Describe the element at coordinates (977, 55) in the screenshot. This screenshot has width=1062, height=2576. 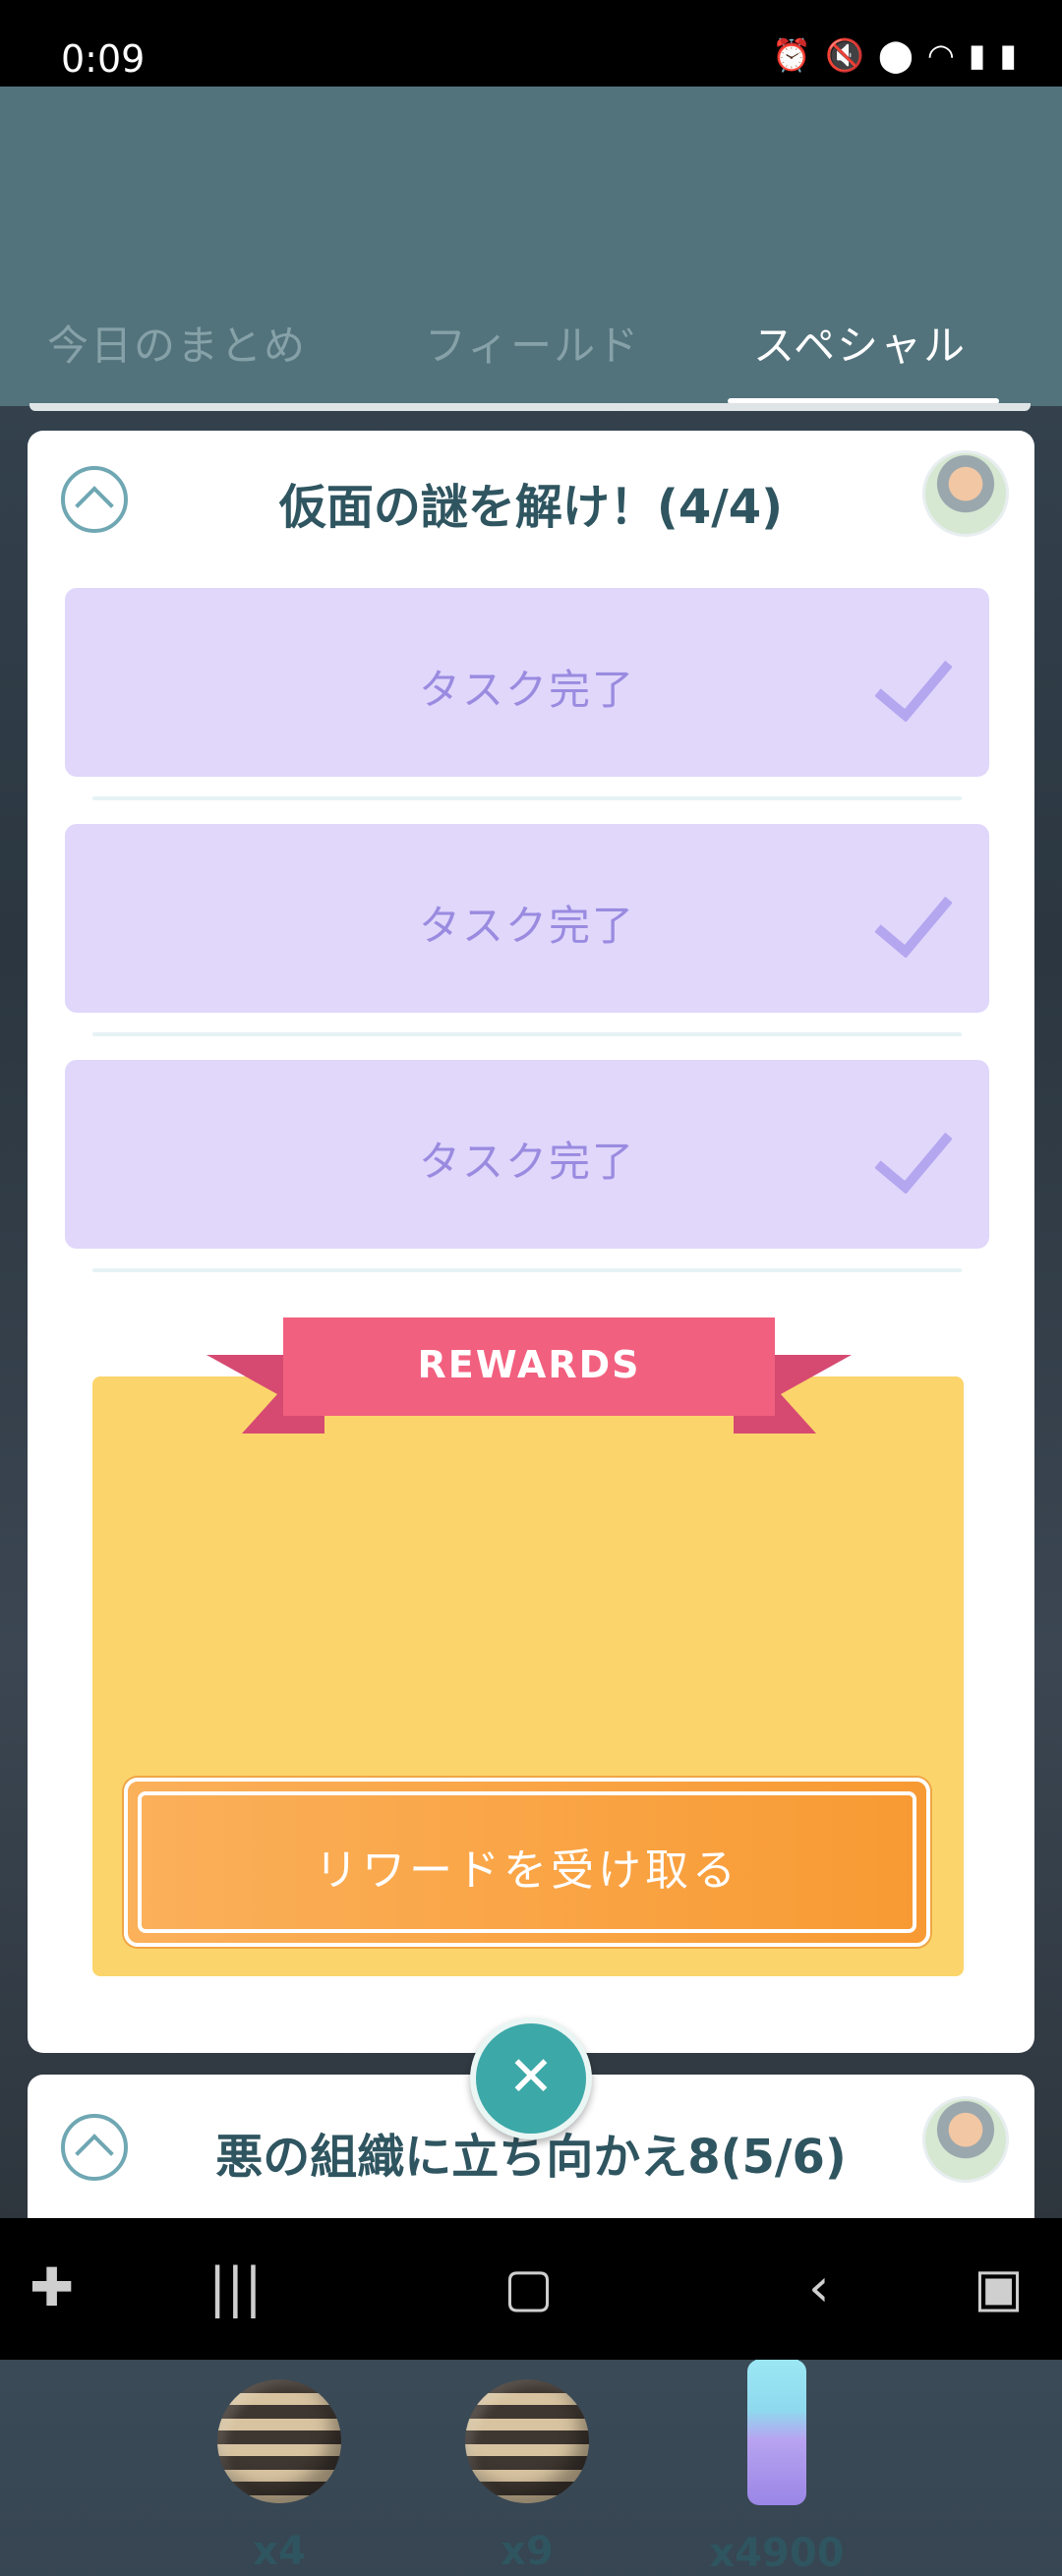
I see `signal-icon: ▮` at that location.